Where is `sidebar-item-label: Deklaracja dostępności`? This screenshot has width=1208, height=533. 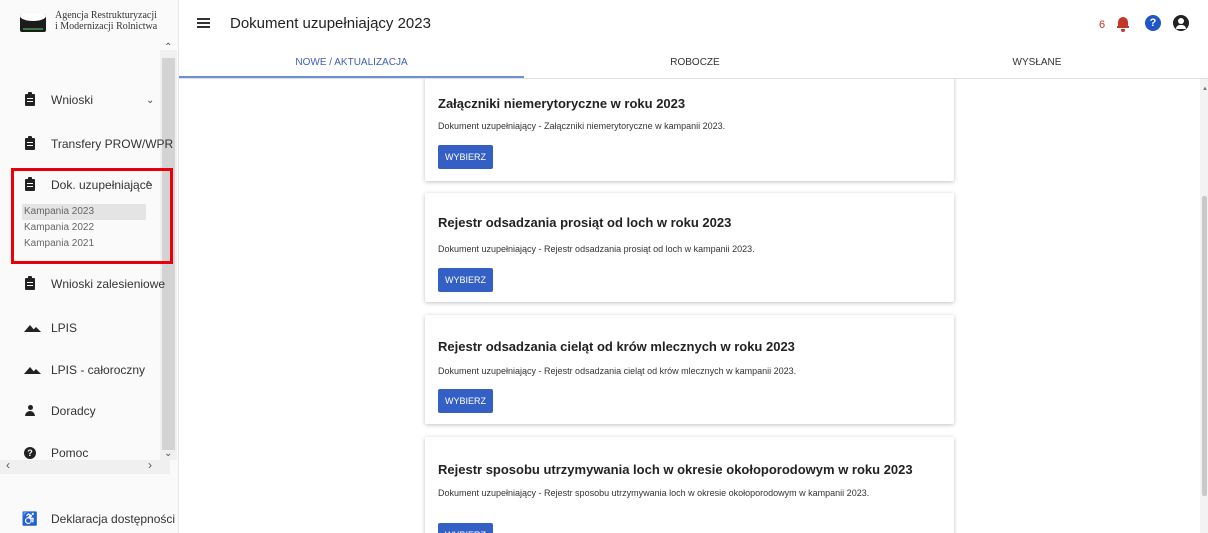 sidebar-item-label: Deklaracja dostępności is located at coordinates (113, 519).